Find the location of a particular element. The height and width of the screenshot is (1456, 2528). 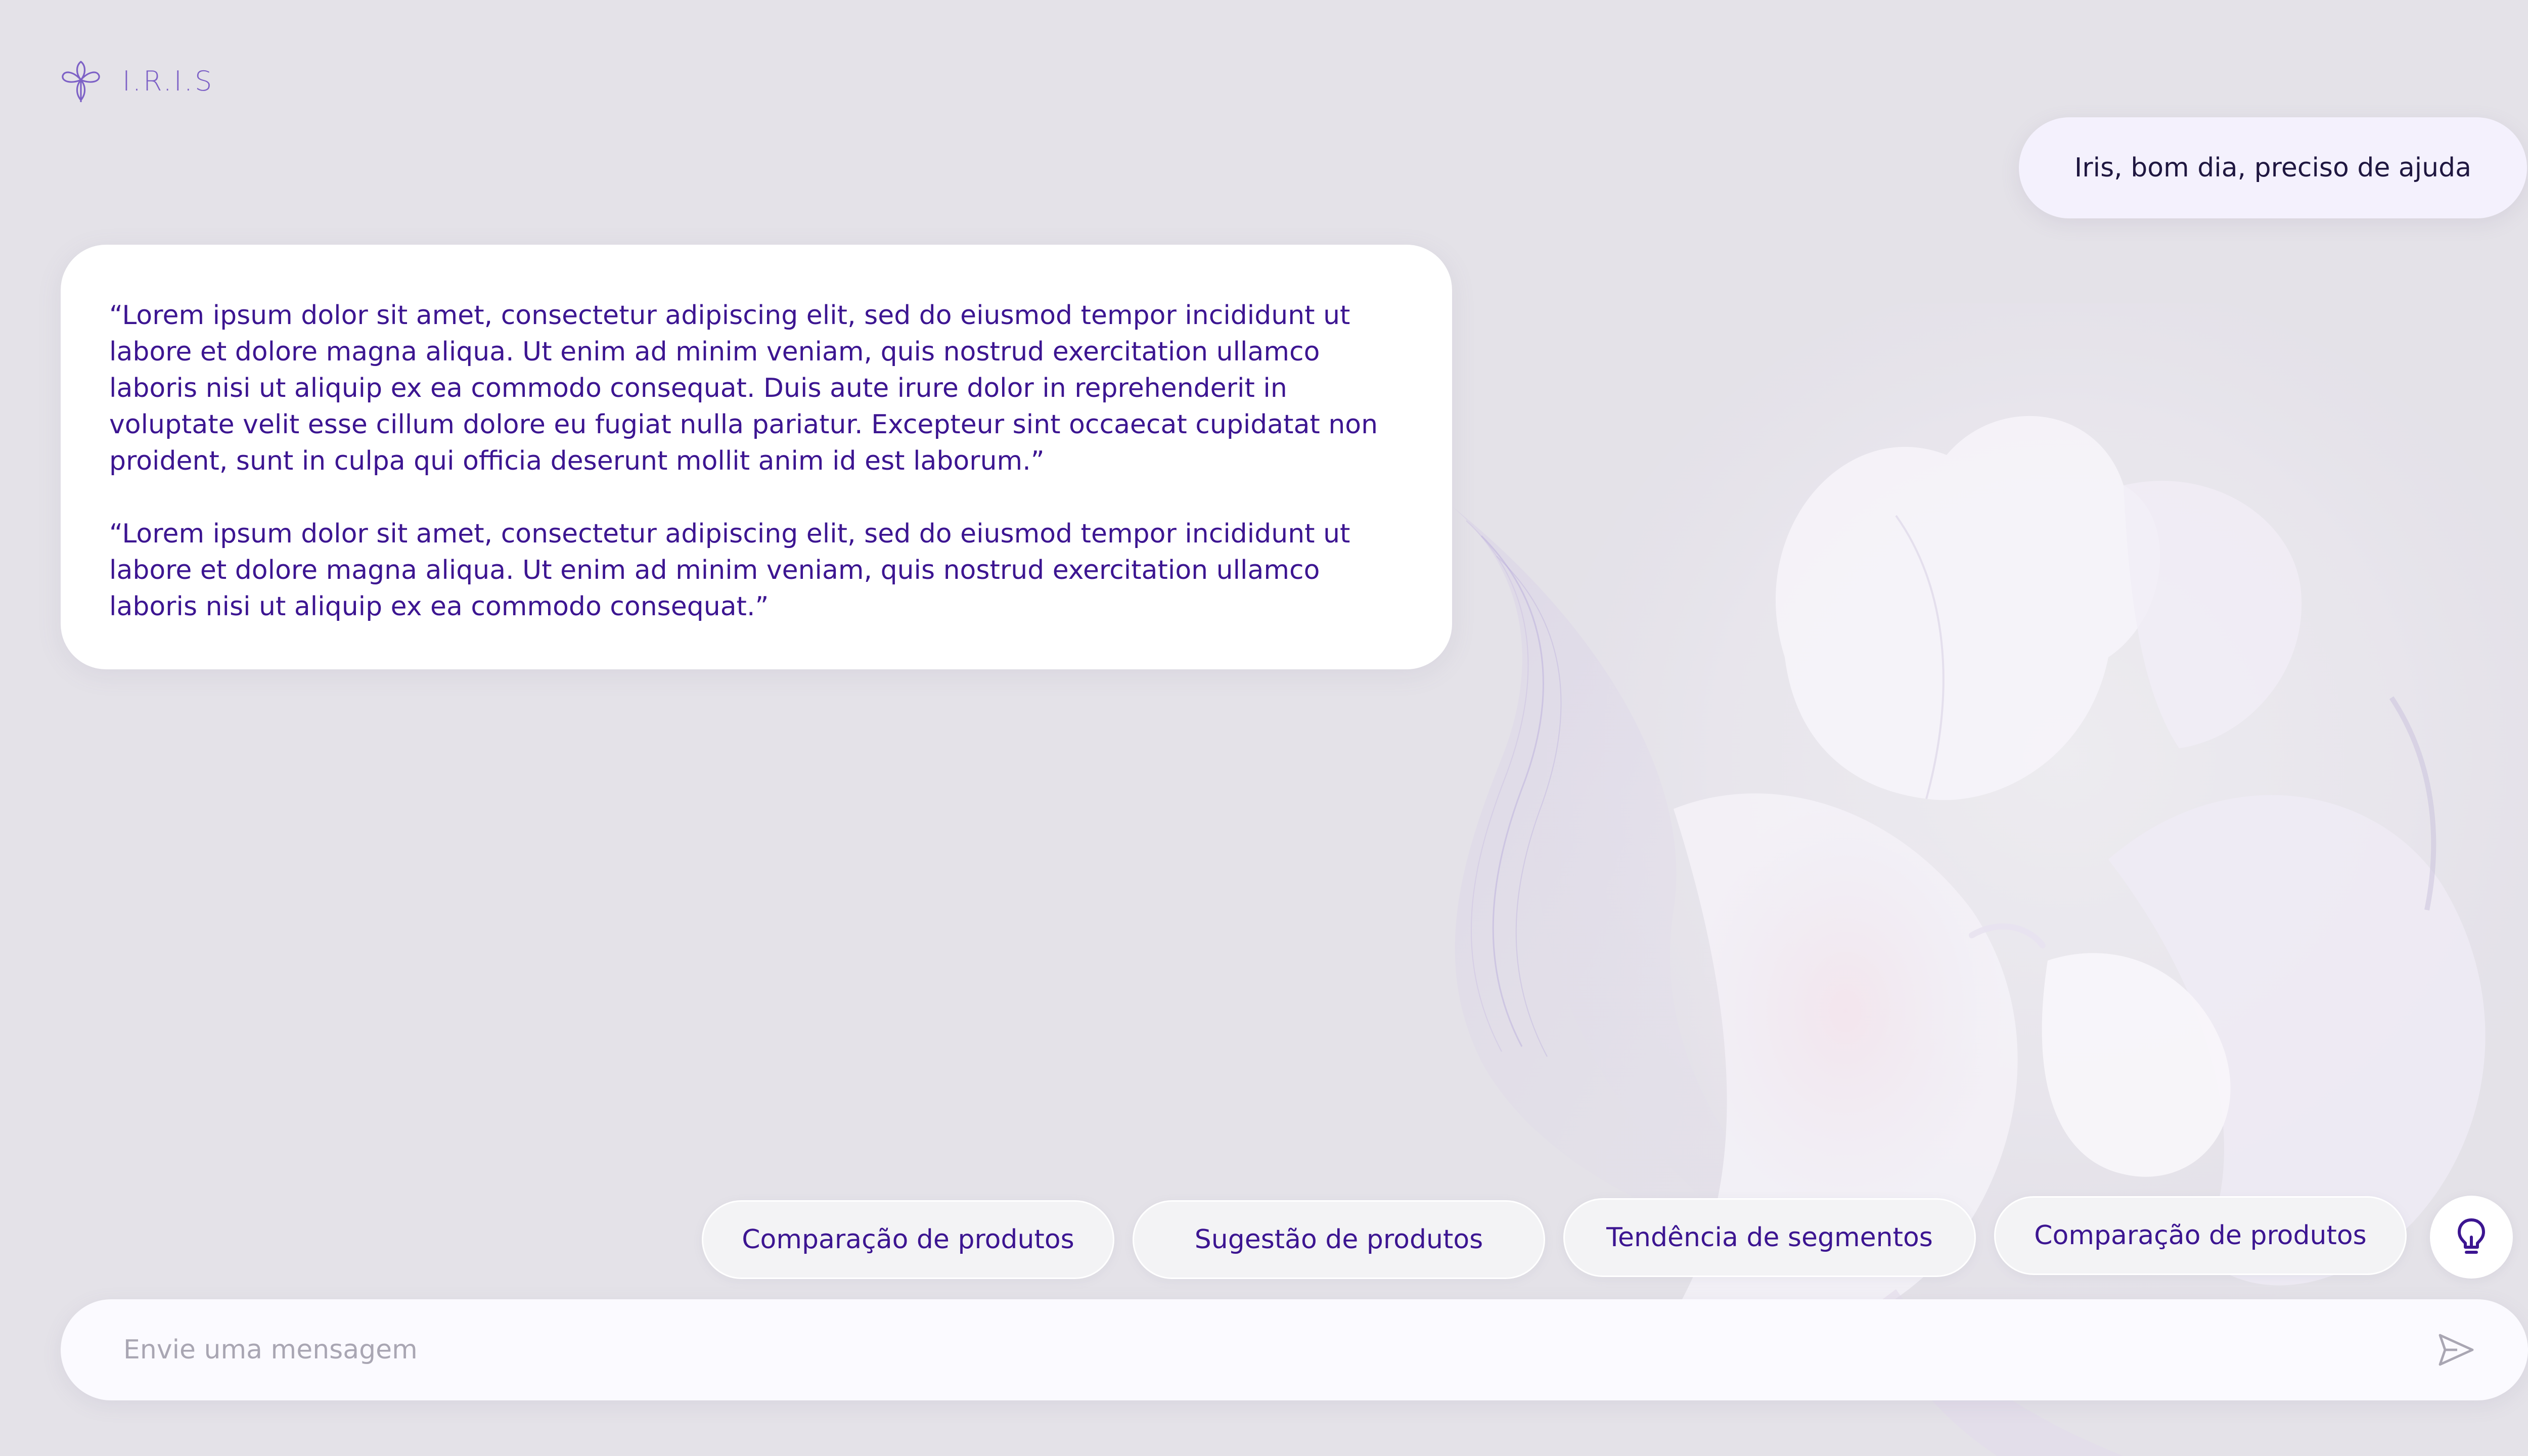

suggestion-chip-label: Sugestão de produtos is located at coordinates (1339, 1239).